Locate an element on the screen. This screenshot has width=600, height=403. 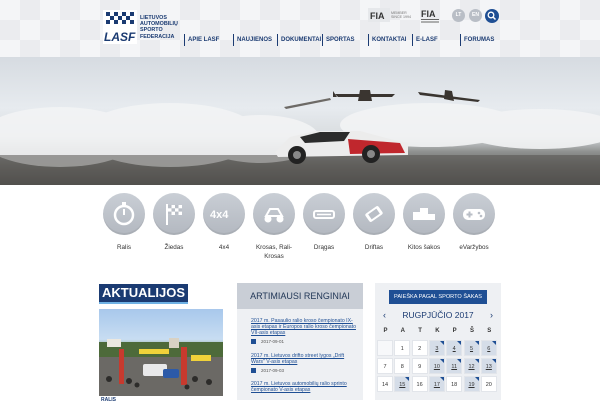
header-background is located at coordinates (300, 28).